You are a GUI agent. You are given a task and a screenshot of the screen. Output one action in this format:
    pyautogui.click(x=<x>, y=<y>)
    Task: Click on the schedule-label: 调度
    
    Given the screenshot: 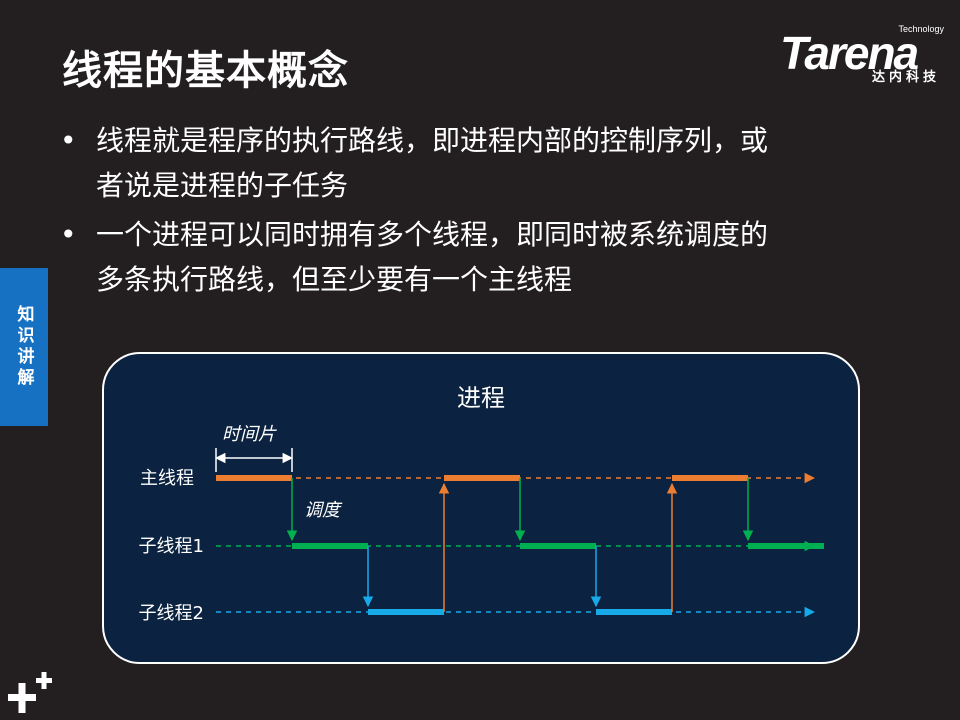 What is the action you would take?
    pyautogui.click(x=323, y=510)
    